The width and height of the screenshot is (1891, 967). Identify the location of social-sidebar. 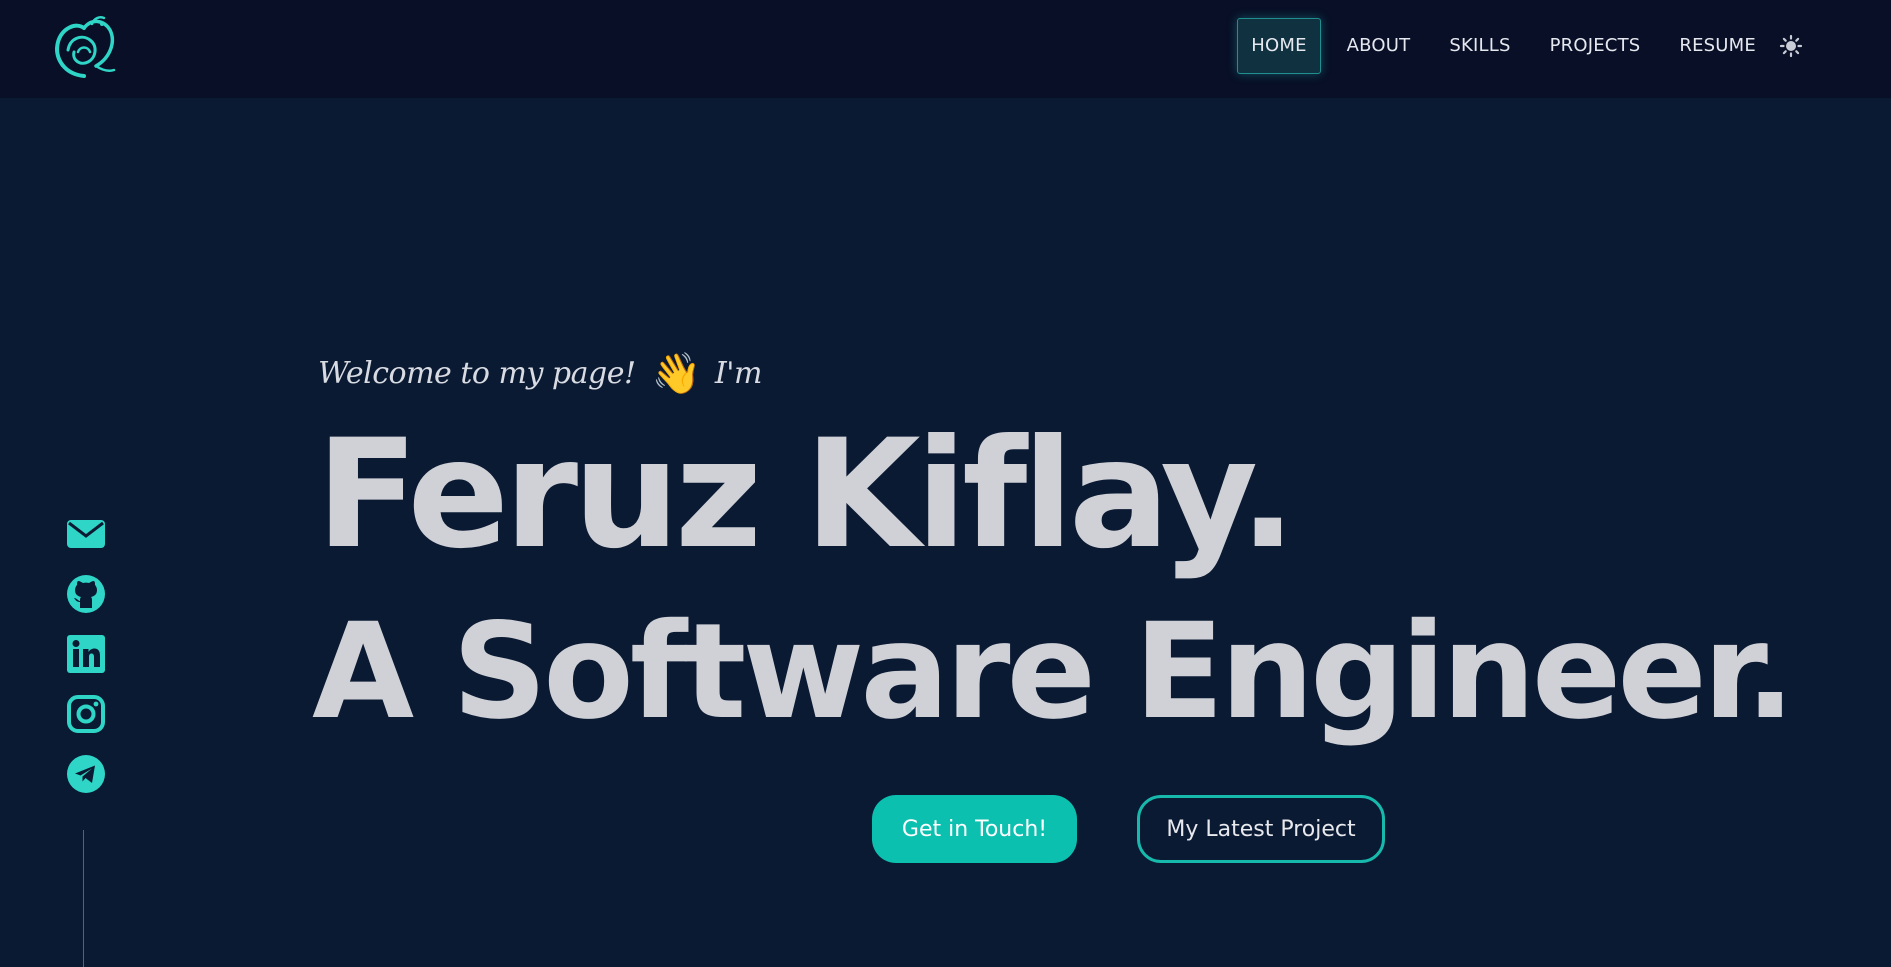
(86, 664).